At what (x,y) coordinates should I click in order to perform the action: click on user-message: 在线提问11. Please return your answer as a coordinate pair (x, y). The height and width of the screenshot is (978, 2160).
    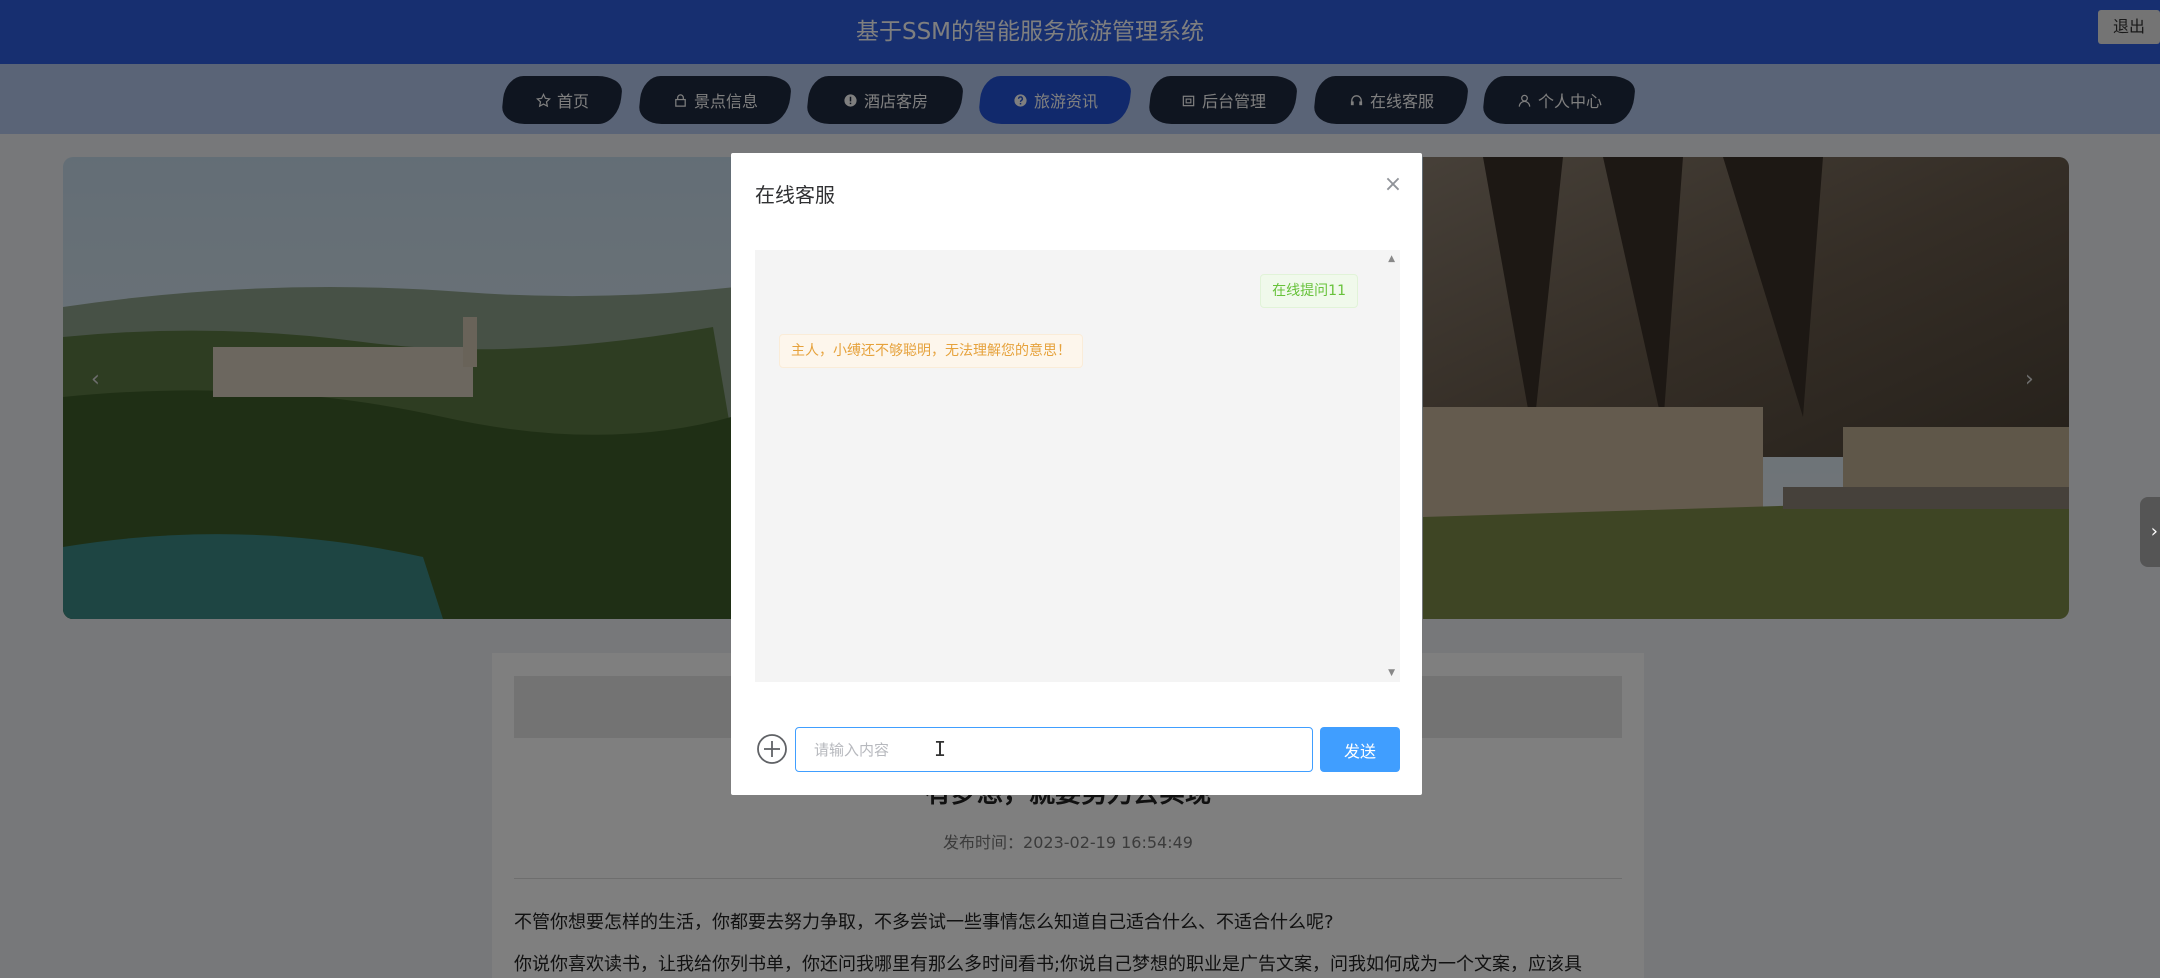
    Looking at the image, I should click on (1309, 291).